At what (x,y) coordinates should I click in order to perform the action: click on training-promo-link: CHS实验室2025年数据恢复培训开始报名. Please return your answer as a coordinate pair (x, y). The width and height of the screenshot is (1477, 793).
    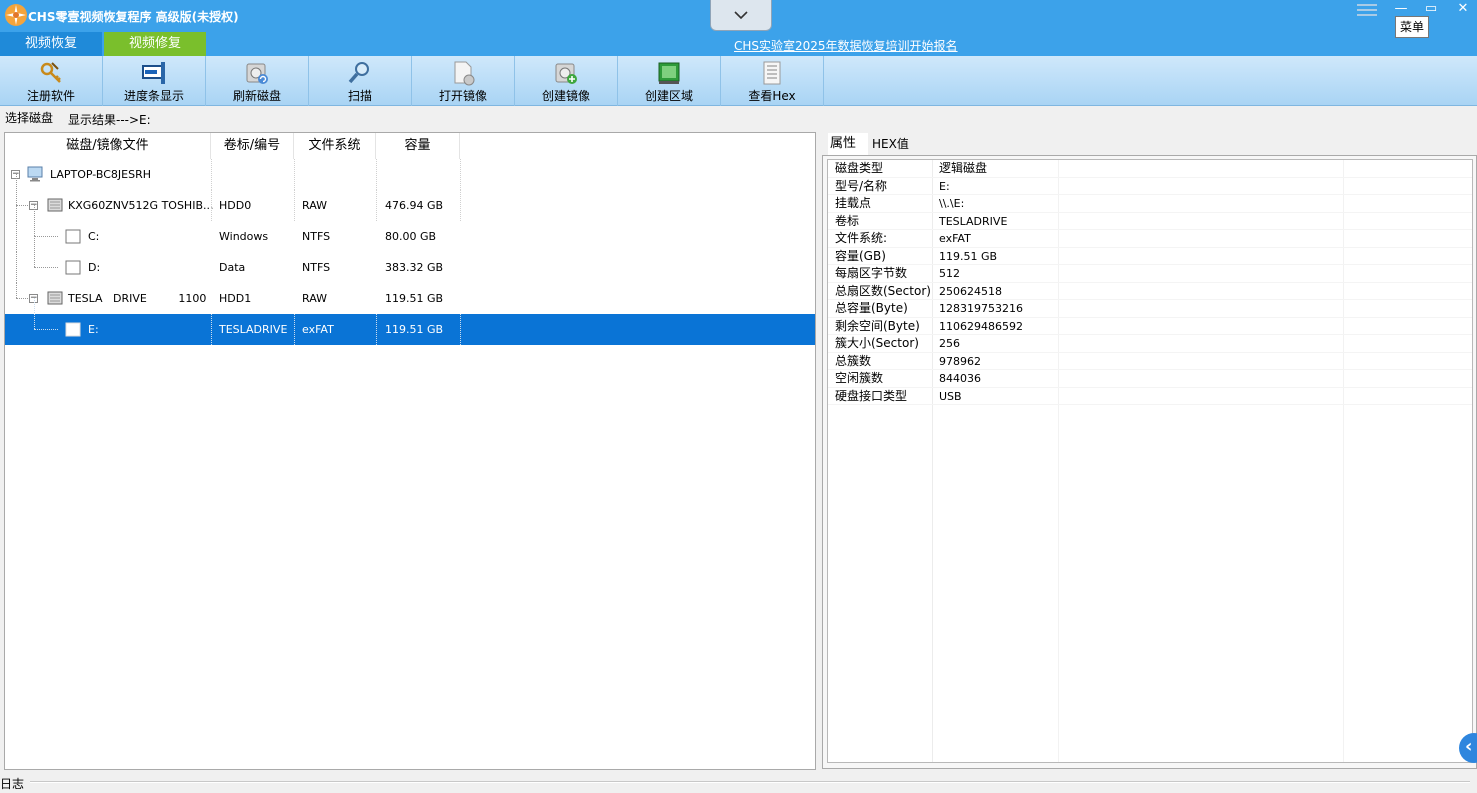
    Looking at the image, I should click on (846, 45).